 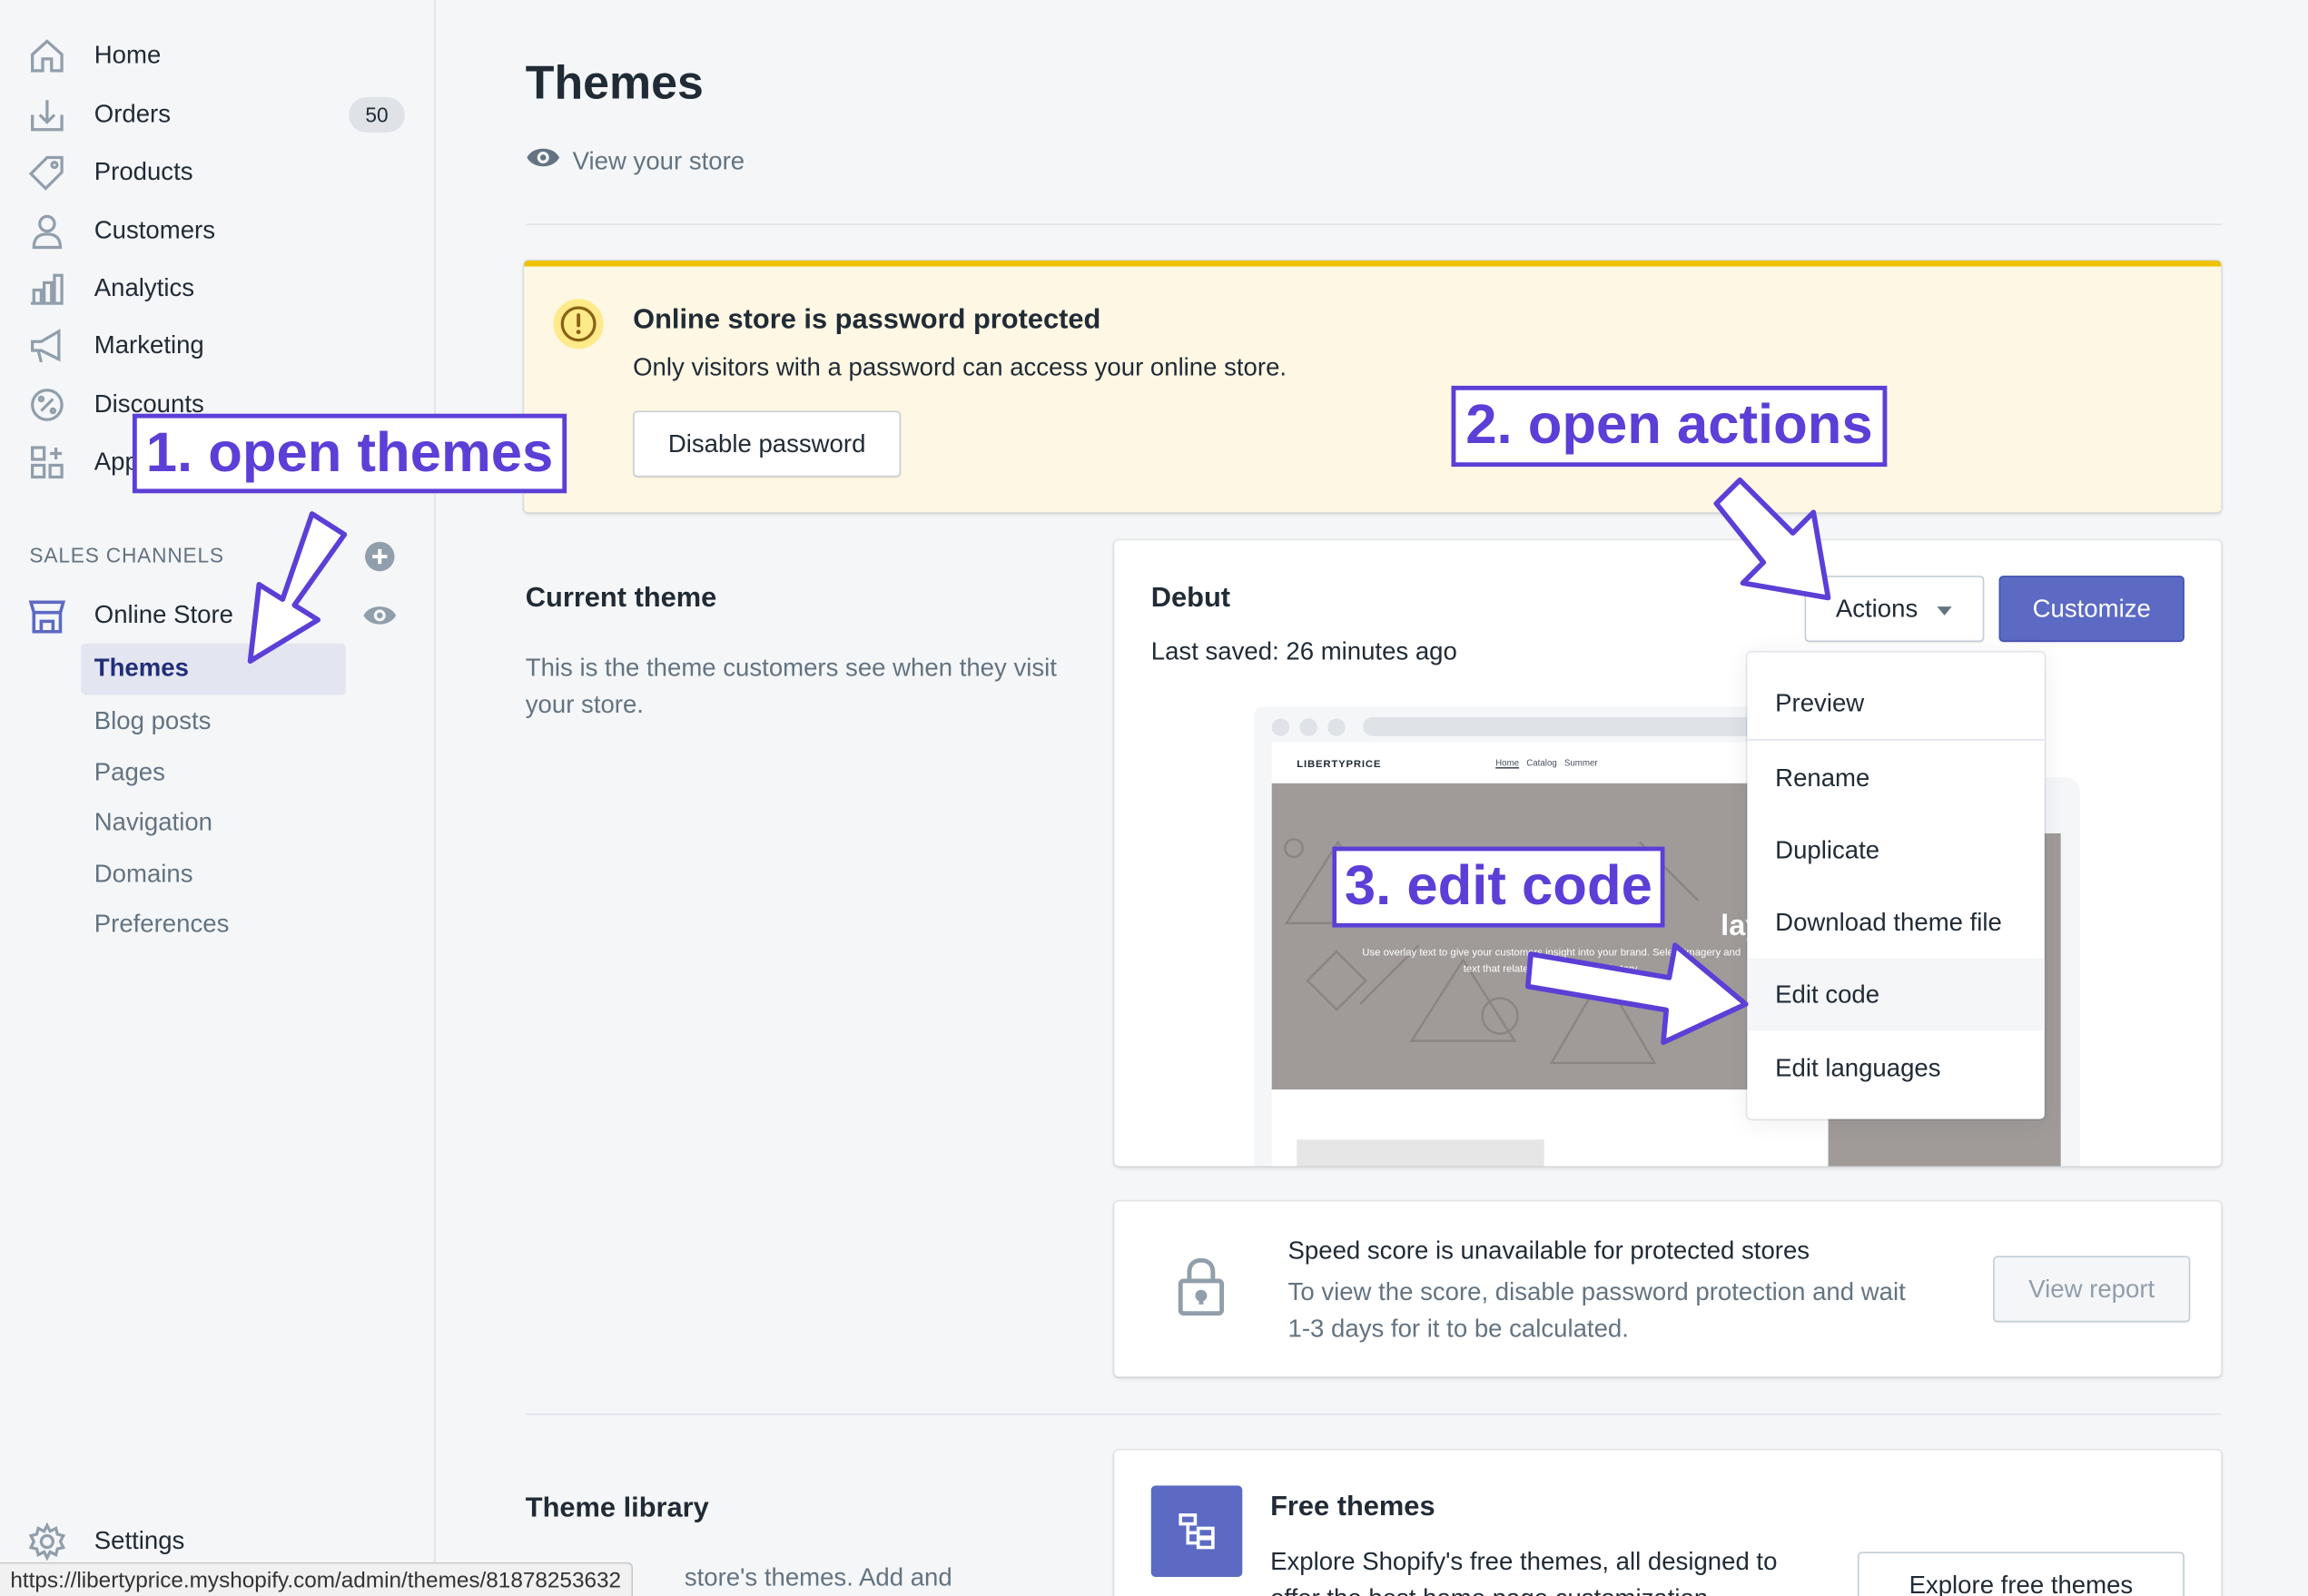 What do you see at coordinates (47, 615) in the screenshot?
I see `store-icon` at bounding box center [47, 615].